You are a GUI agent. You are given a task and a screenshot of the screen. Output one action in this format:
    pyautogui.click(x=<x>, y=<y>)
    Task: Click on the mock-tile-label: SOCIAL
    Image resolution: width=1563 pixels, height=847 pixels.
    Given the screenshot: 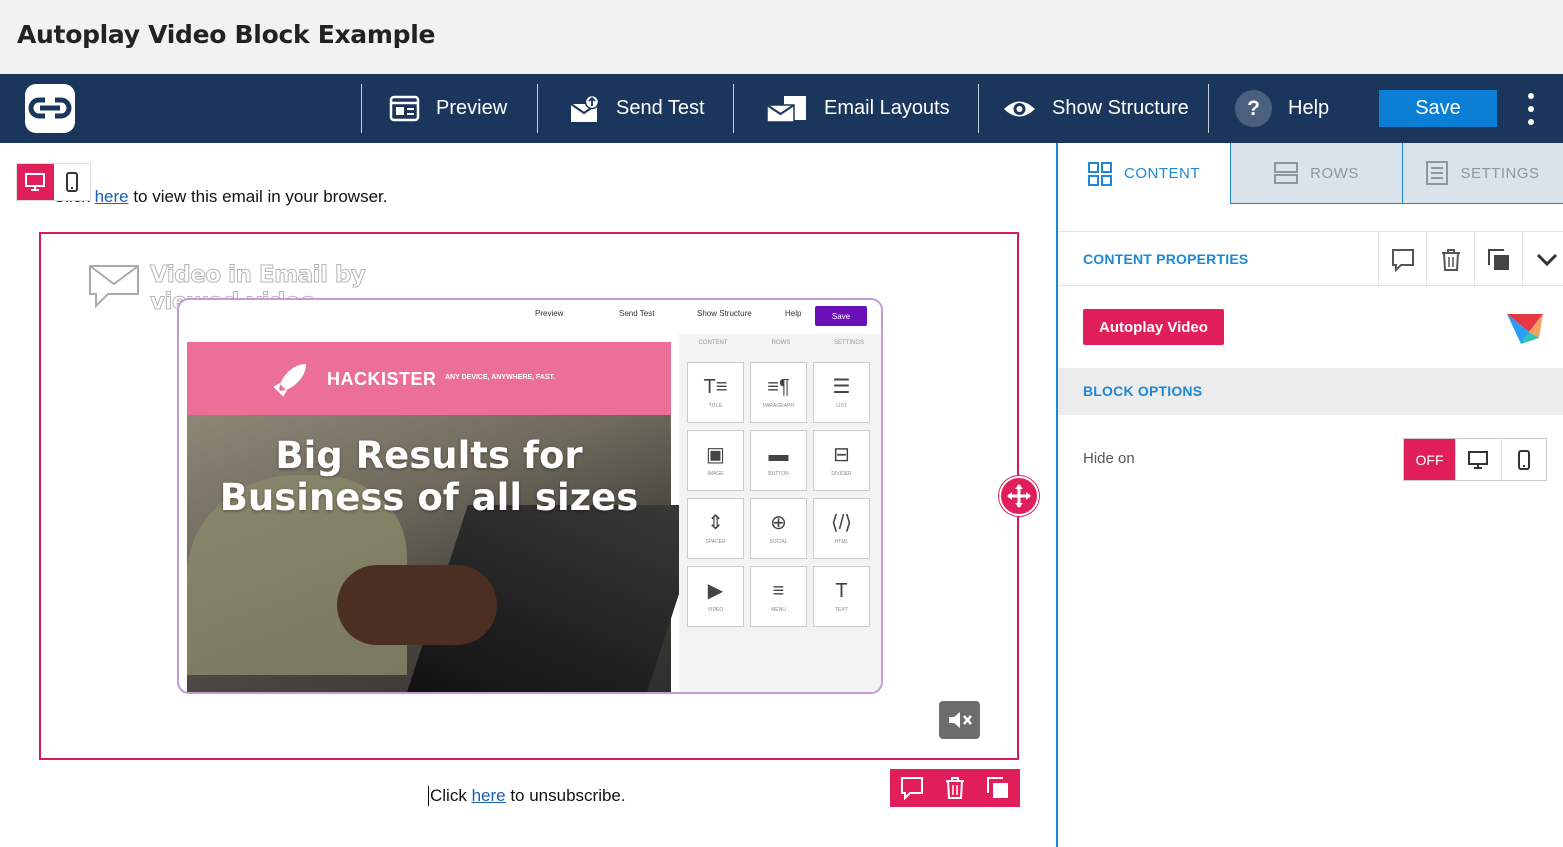 What is the action you would take?
    pyautogui.click(x=778, y=541)
    